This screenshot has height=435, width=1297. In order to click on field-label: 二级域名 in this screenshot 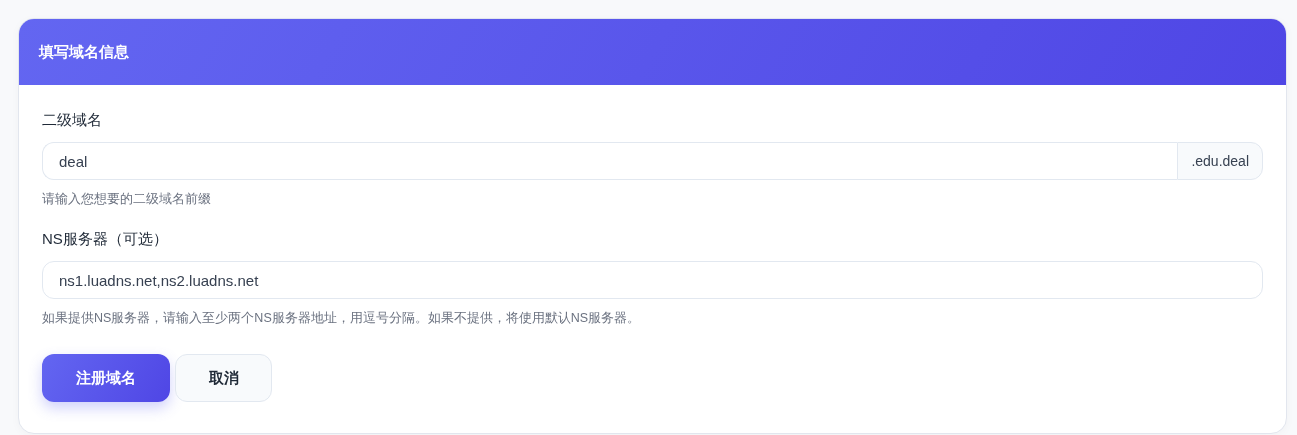, I will do `click(72, 120)`.